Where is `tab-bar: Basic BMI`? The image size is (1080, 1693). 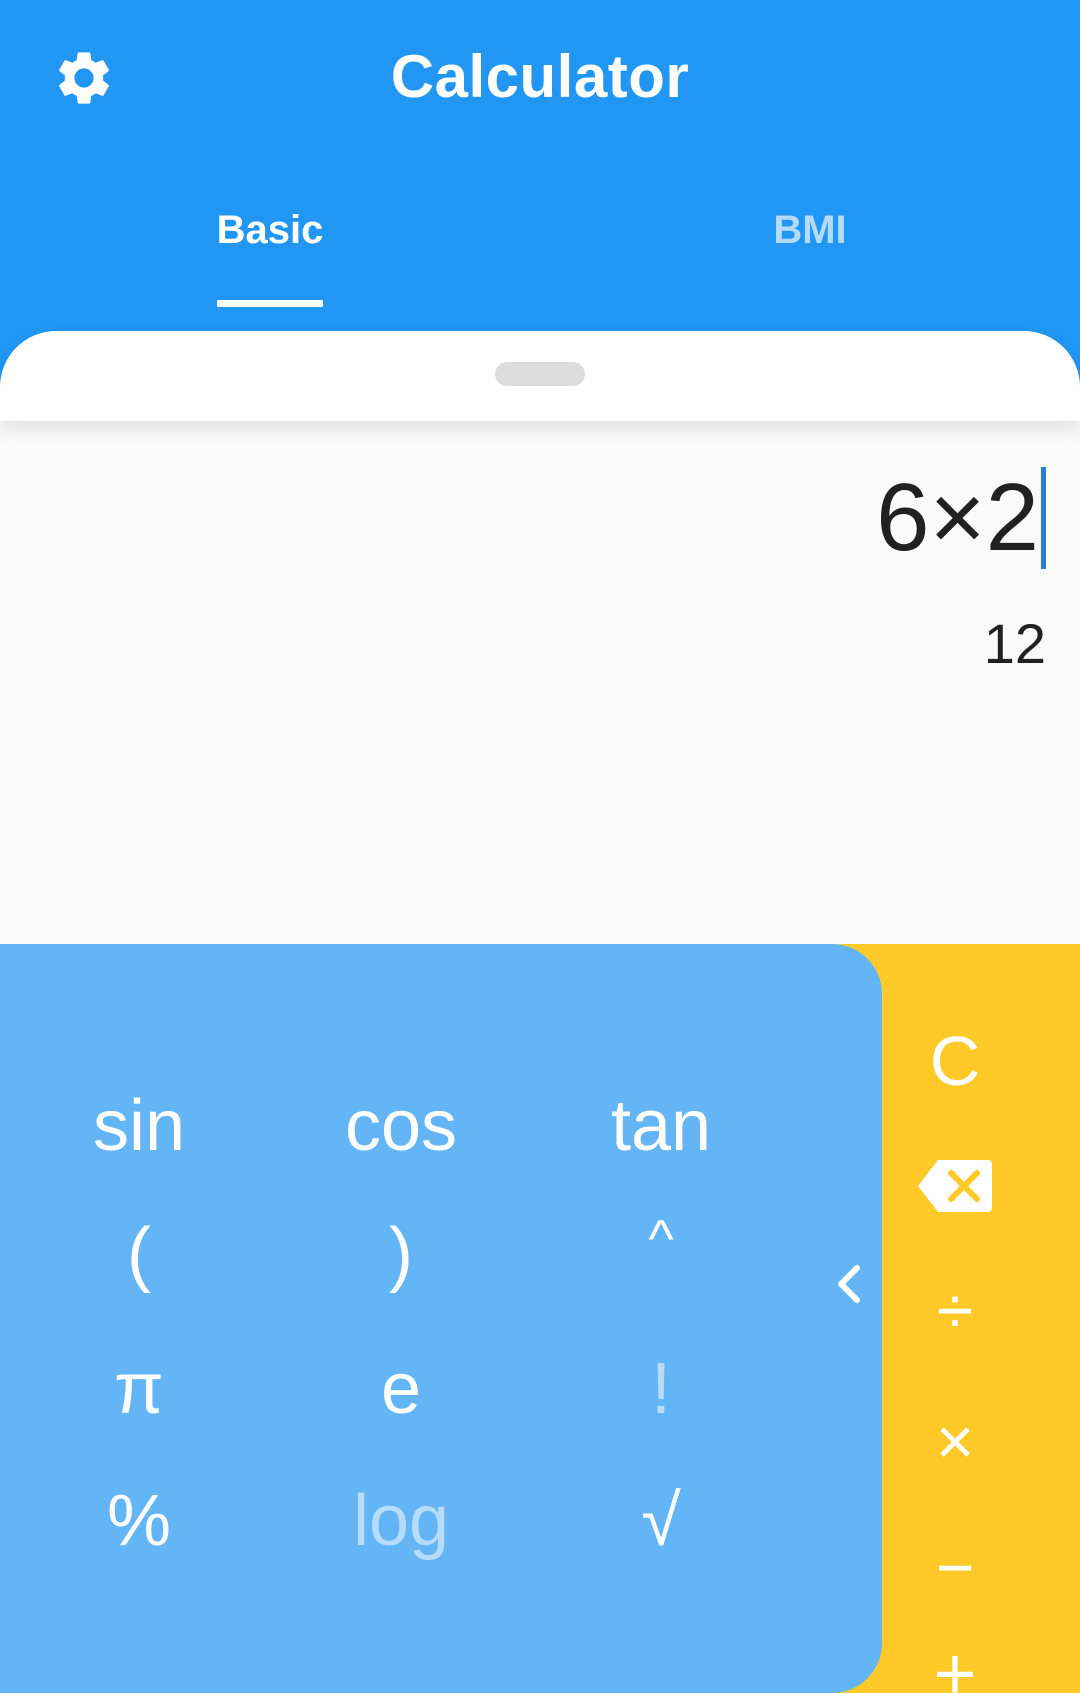
tab-bar: Basic BMI is located at coordinates (540, 250).